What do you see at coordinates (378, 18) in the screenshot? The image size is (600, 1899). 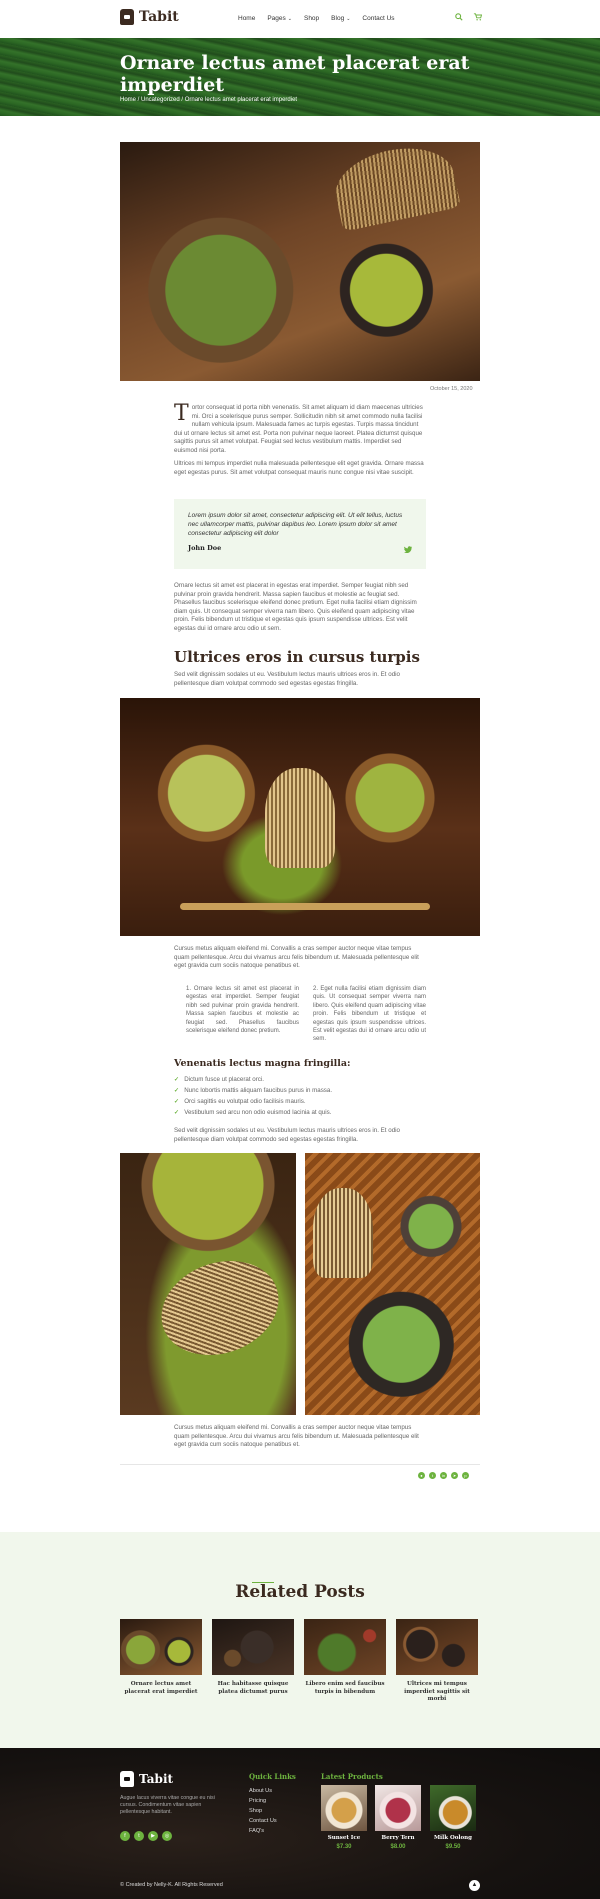 I see `nav-item-contact: Contact Us` at bounding box center [378, 18].